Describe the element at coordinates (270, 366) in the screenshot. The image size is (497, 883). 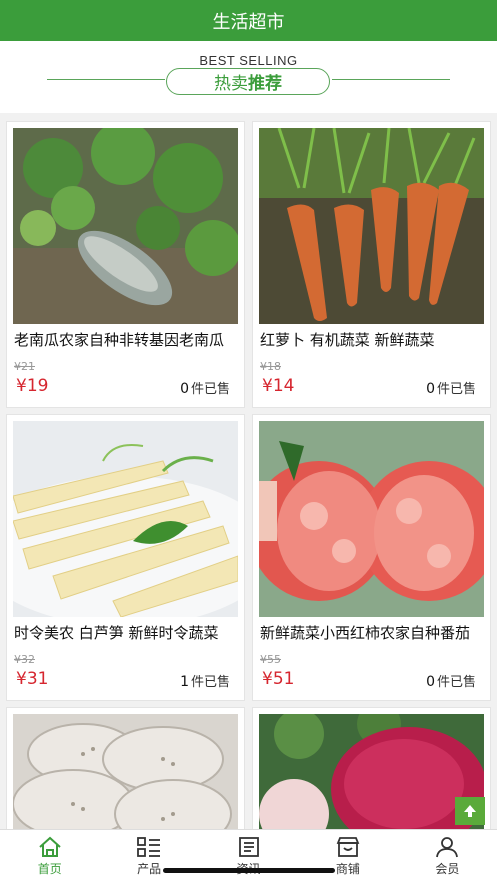
I see `original-price: ¥18` at that location.